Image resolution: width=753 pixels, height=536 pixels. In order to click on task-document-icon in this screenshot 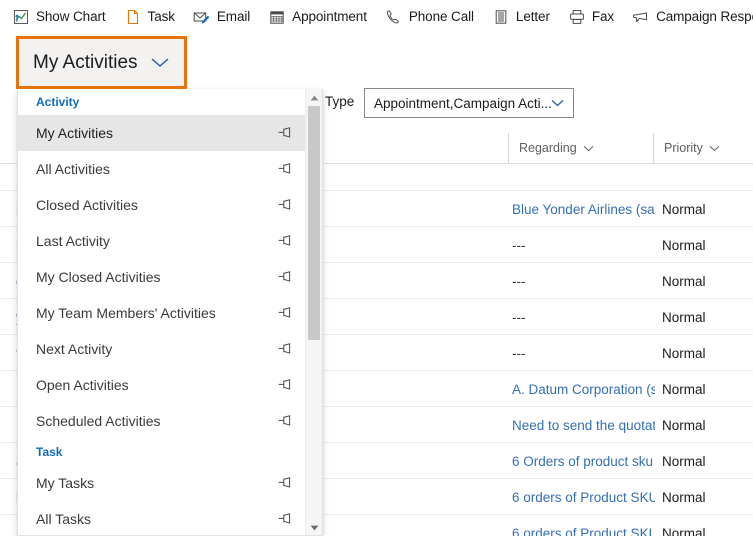, I will do `click(133, 17)`.